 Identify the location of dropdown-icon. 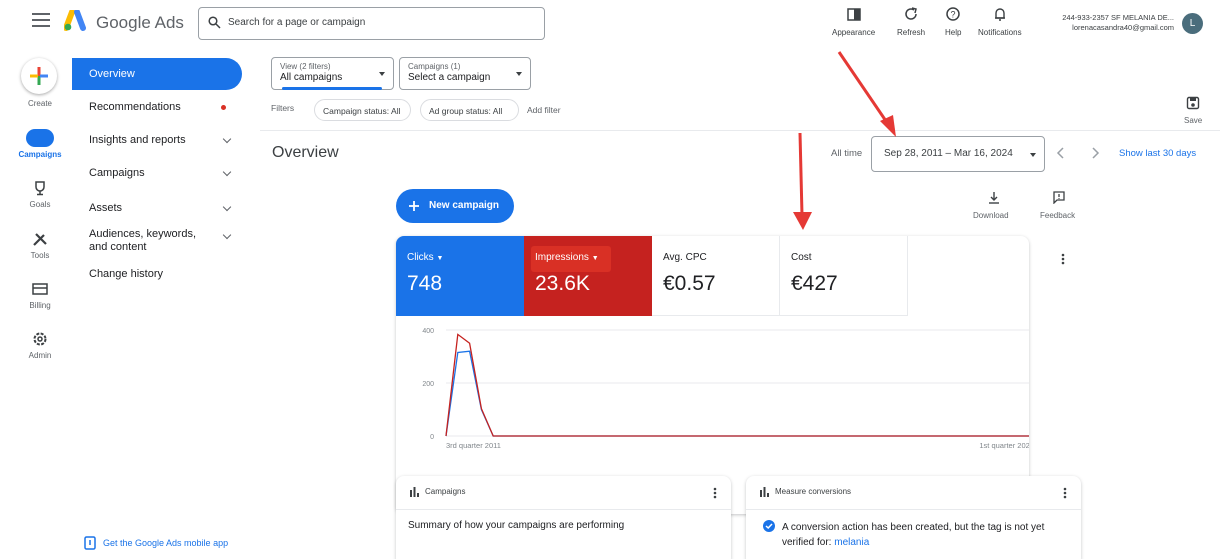
(1033, 155).